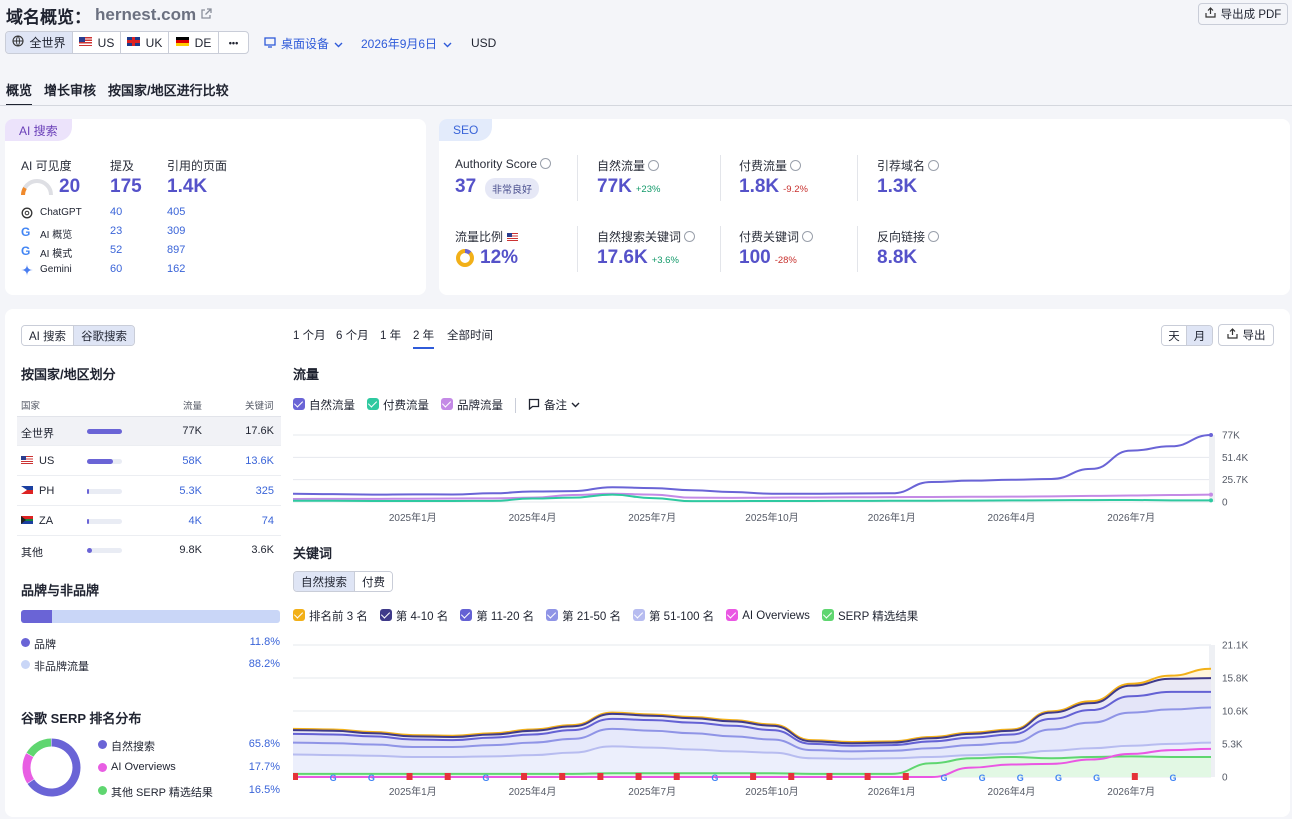 This screenshot has width=1292, height=819. What do you see at coordinates (309, 335) in the screenshot?
I see `range-1-month: 1 个月` at bounding box center [309, 335].